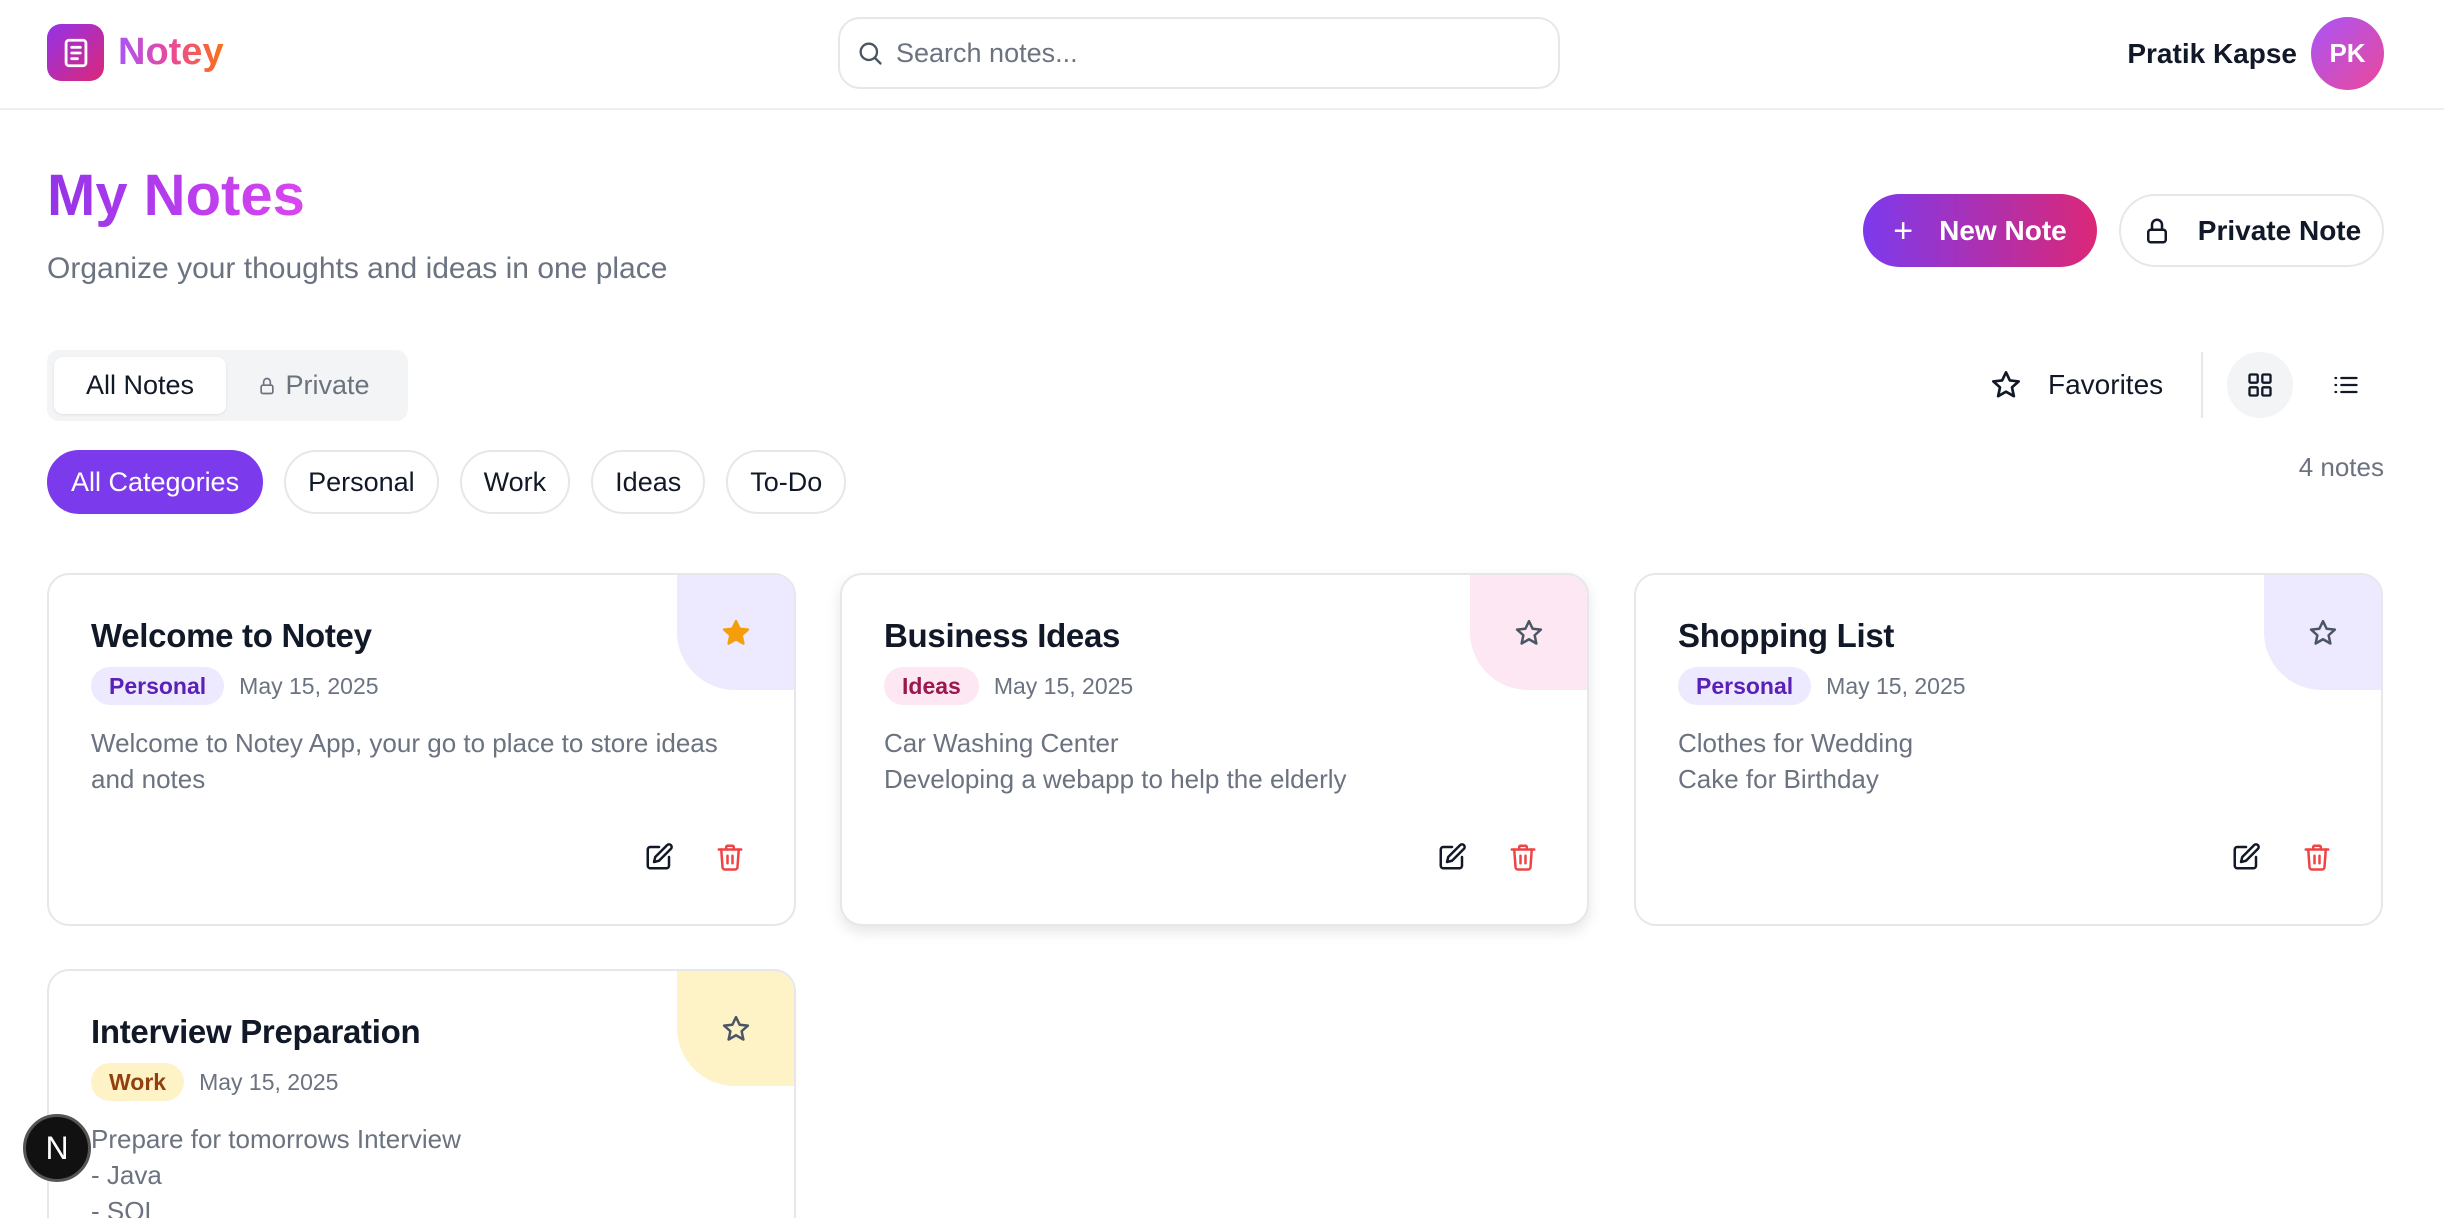  I want to click on category-tag: Work, so click(138, 1082).